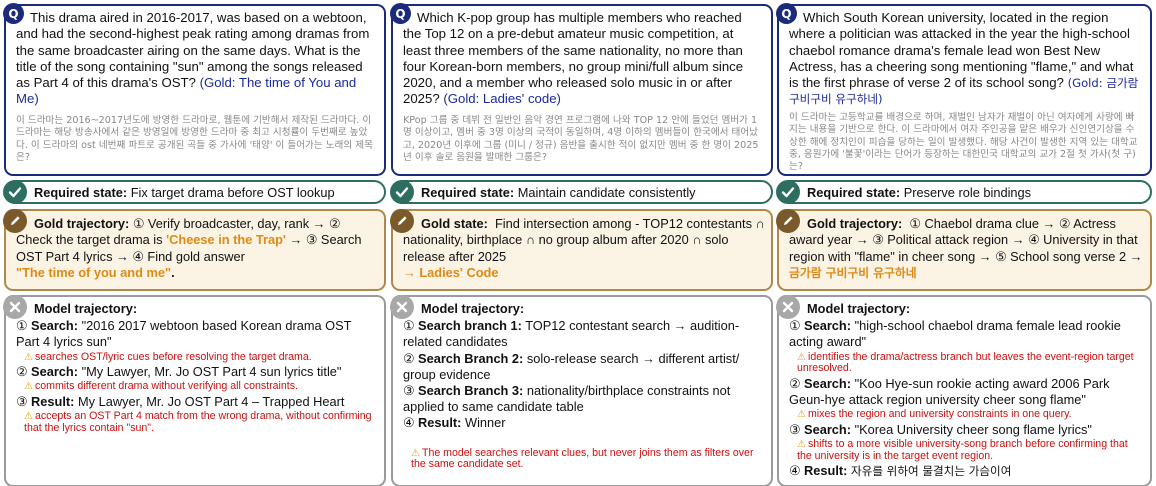 Image resolution: width=1156 pixels, height=486 pixels. Describe the element at coordinates (502, 99) in the screenshot. I see `question-gold-answer: (Gold: Ladies' code)` at that location.